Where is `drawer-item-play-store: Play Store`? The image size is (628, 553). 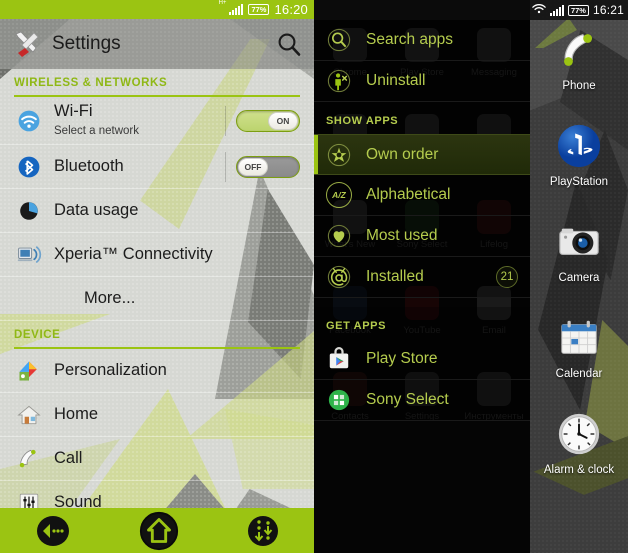 drawer-item-play-store: Play Store is located at coordinates (422, 359).